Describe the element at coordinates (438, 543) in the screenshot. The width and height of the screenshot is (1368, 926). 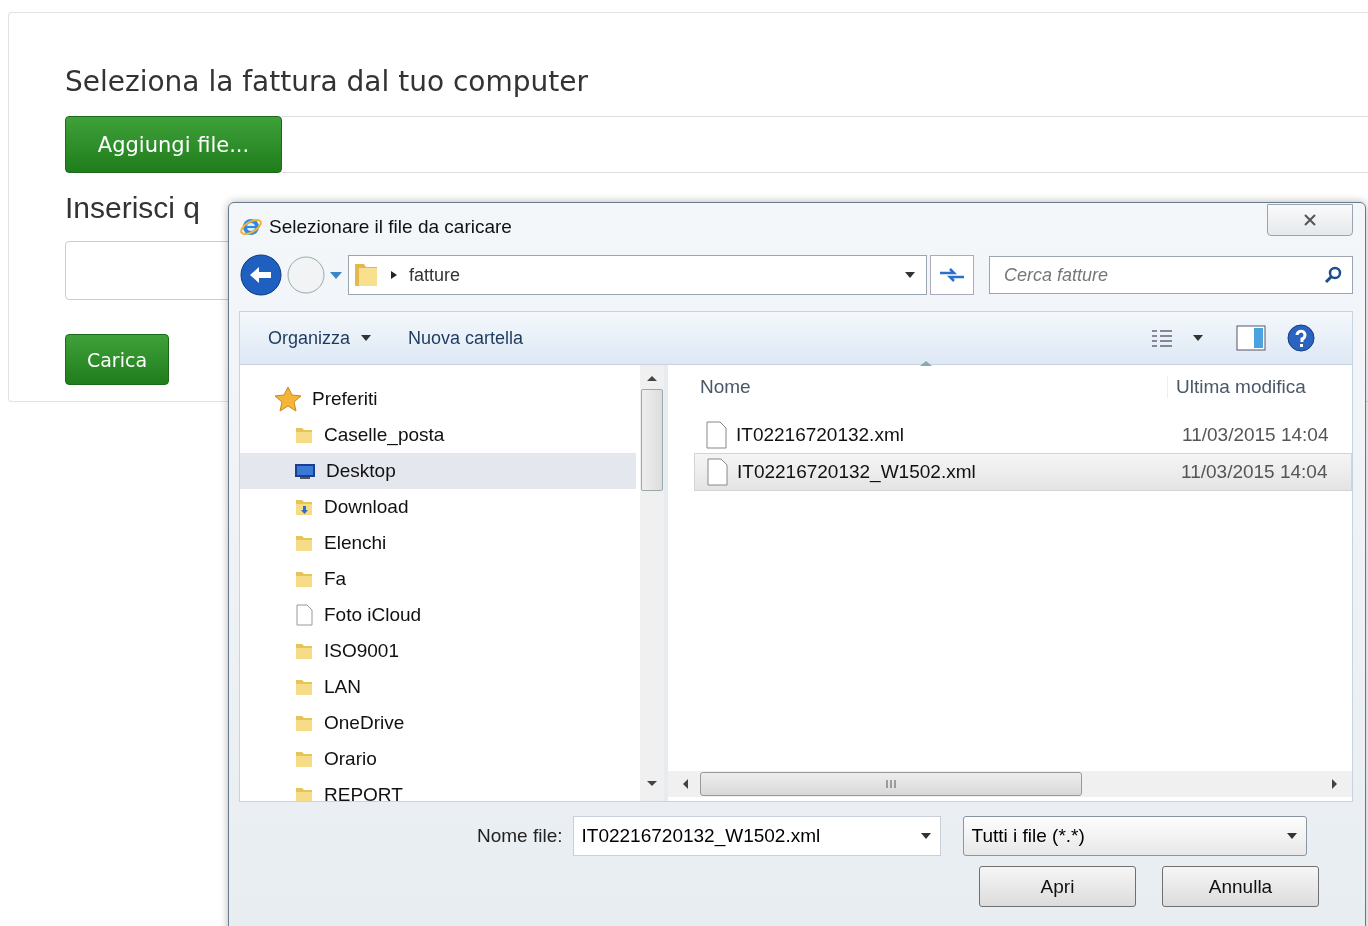
I see `tree-item: Elenchi` at that location.